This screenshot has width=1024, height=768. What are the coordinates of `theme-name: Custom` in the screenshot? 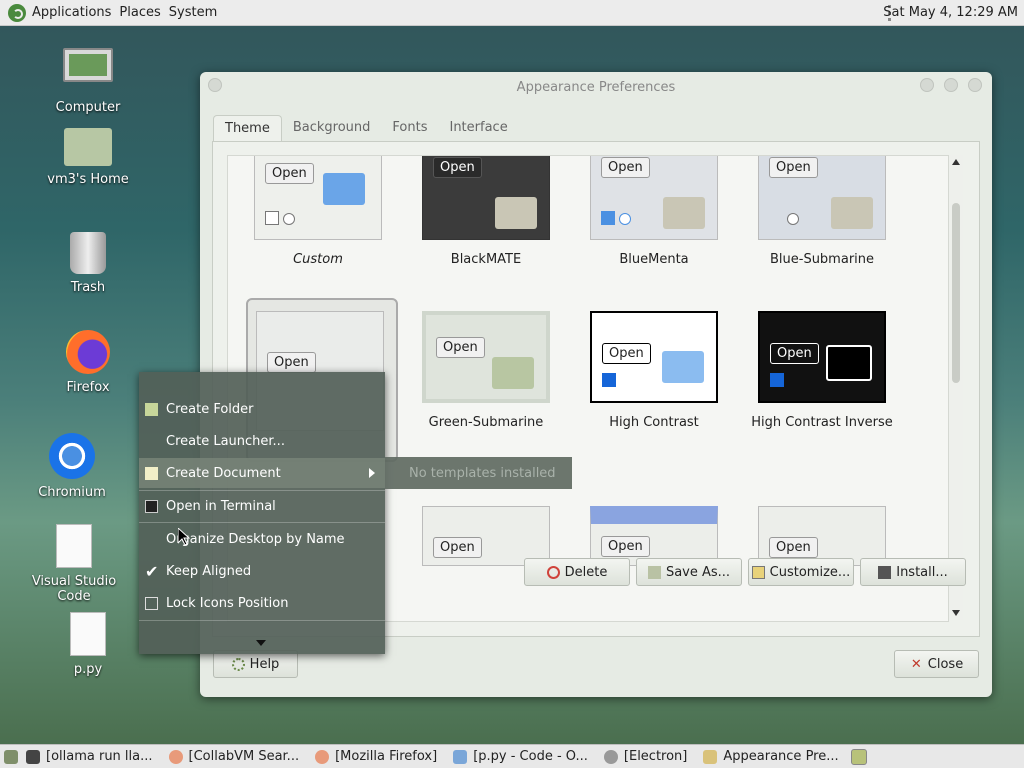 It's located at (318, 259).